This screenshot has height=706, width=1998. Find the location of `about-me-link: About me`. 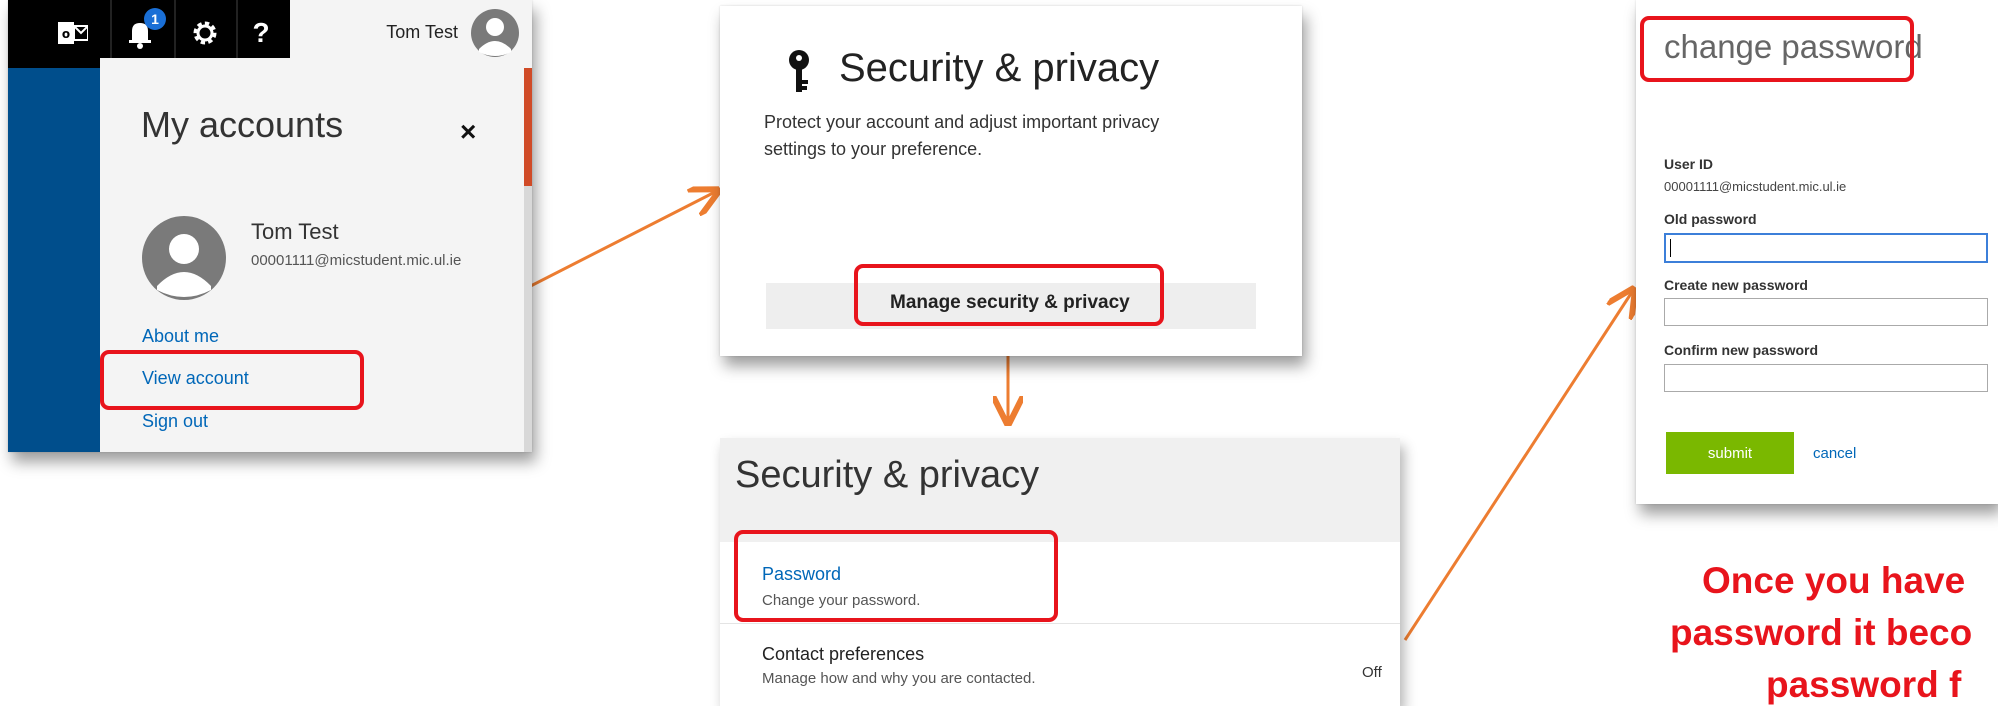

about-me-link: About me is located at coordinates (180, 336).